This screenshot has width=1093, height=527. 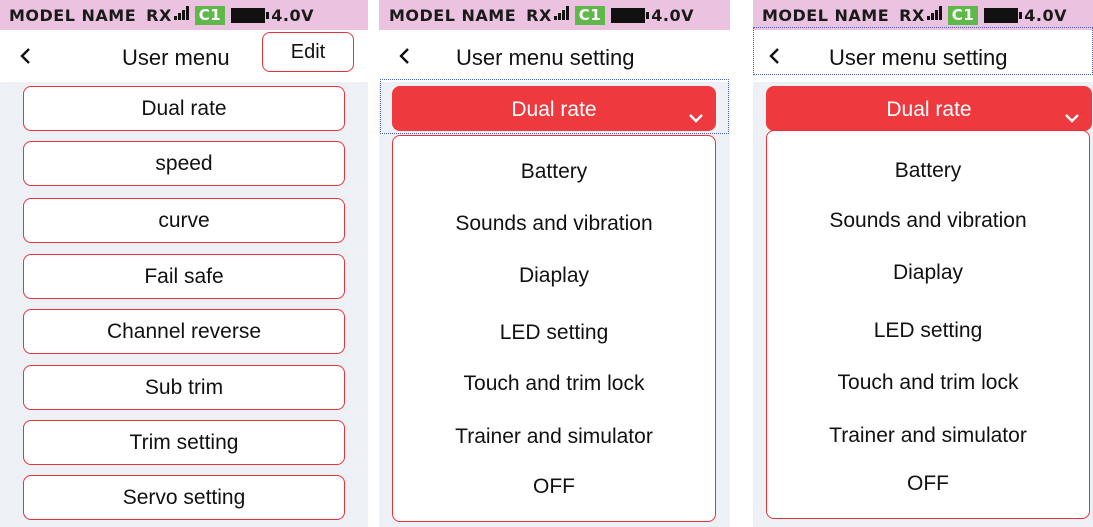 What do you see at coordinates (184, 387) in the screenshot?
I see `menu-item-sub-trim: Sub trim` at bounding box center [184, 387].